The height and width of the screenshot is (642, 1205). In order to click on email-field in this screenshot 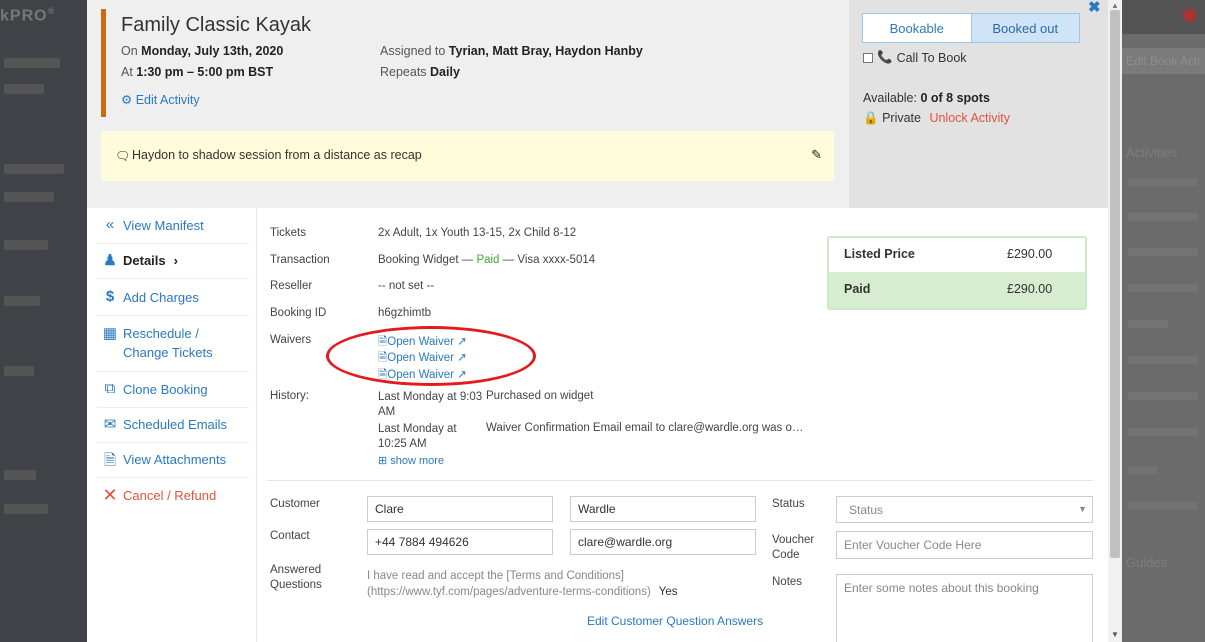, I will do `click(663, 542)`.